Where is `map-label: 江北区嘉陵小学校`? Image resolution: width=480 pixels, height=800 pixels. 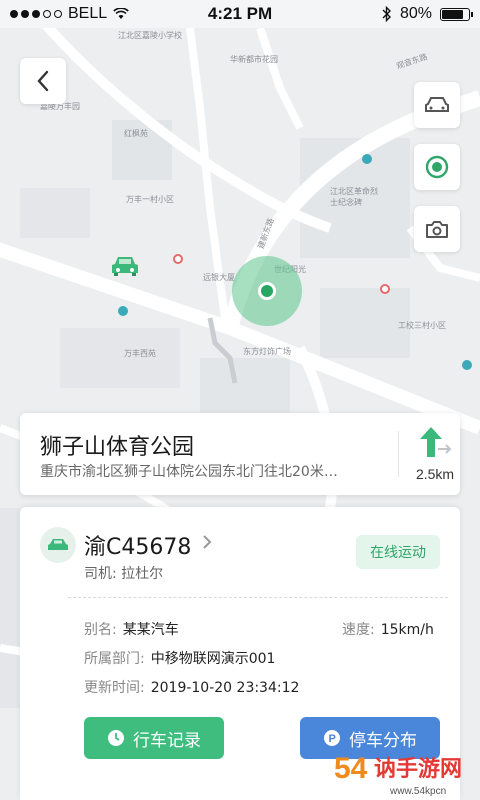
map-label: 江北区嘉陵小学校 is located at coordinates (150, 35).